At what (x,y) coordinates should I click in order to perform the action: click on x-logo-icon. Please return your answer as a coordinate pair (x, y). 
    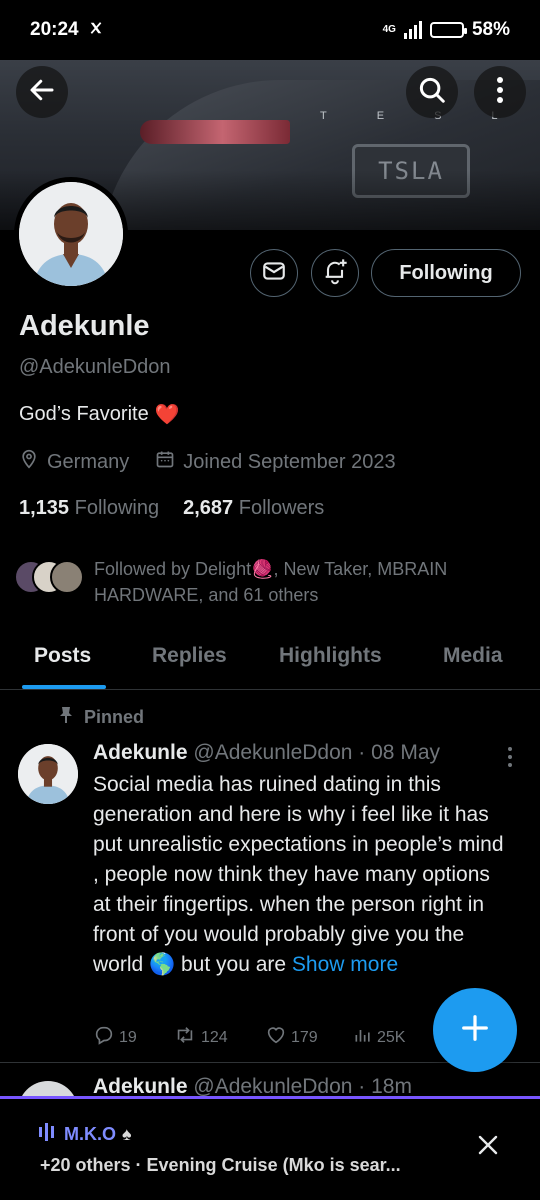
    Looking at the image, I should click on (96, 30).